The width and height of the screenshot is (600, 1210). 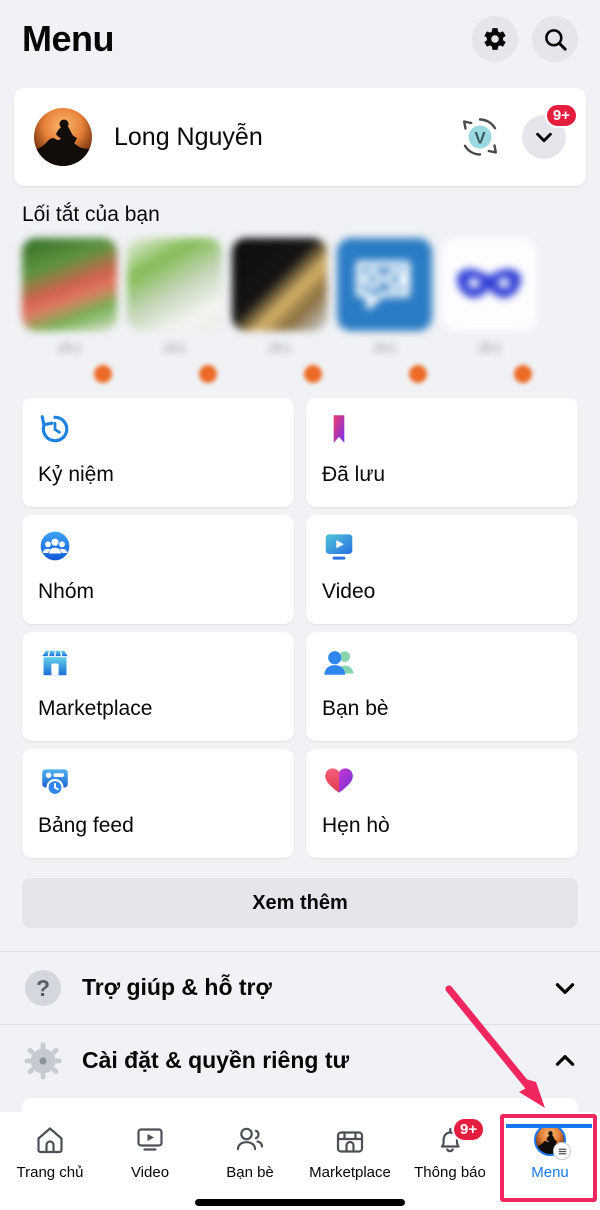 I want to click on page-title: Menu, so click(x=68, y=38).